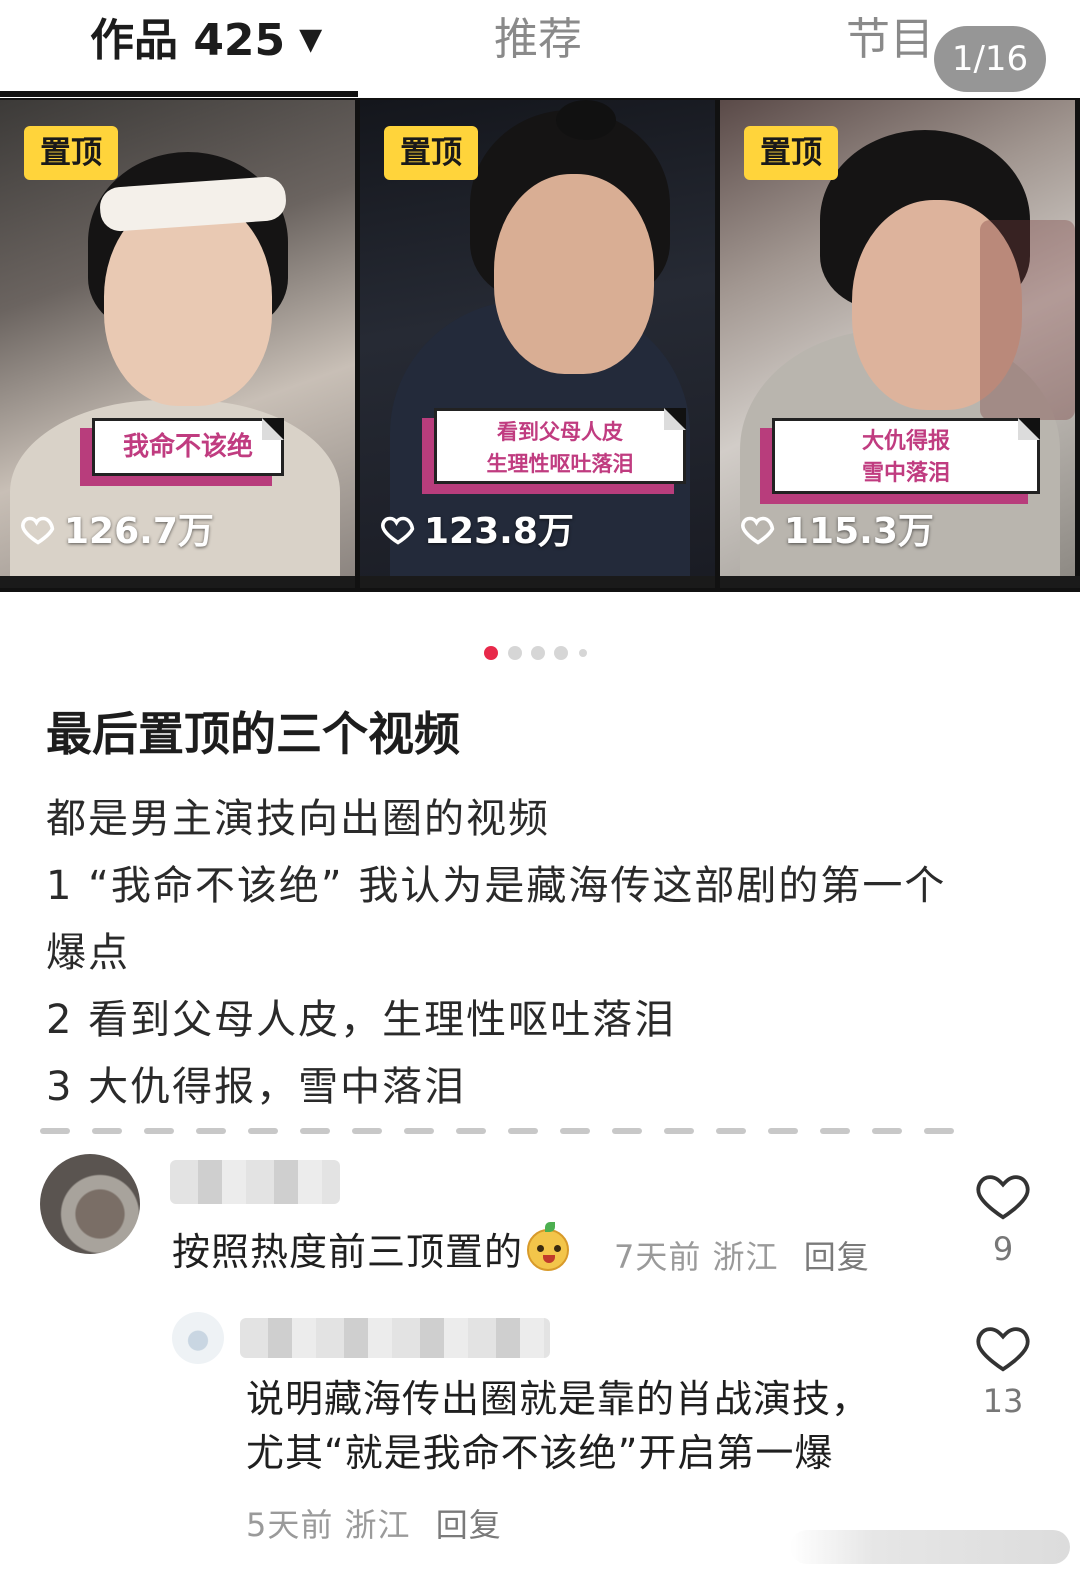  I want to click on video-caption: 我命不该绝, so click(188, 447).